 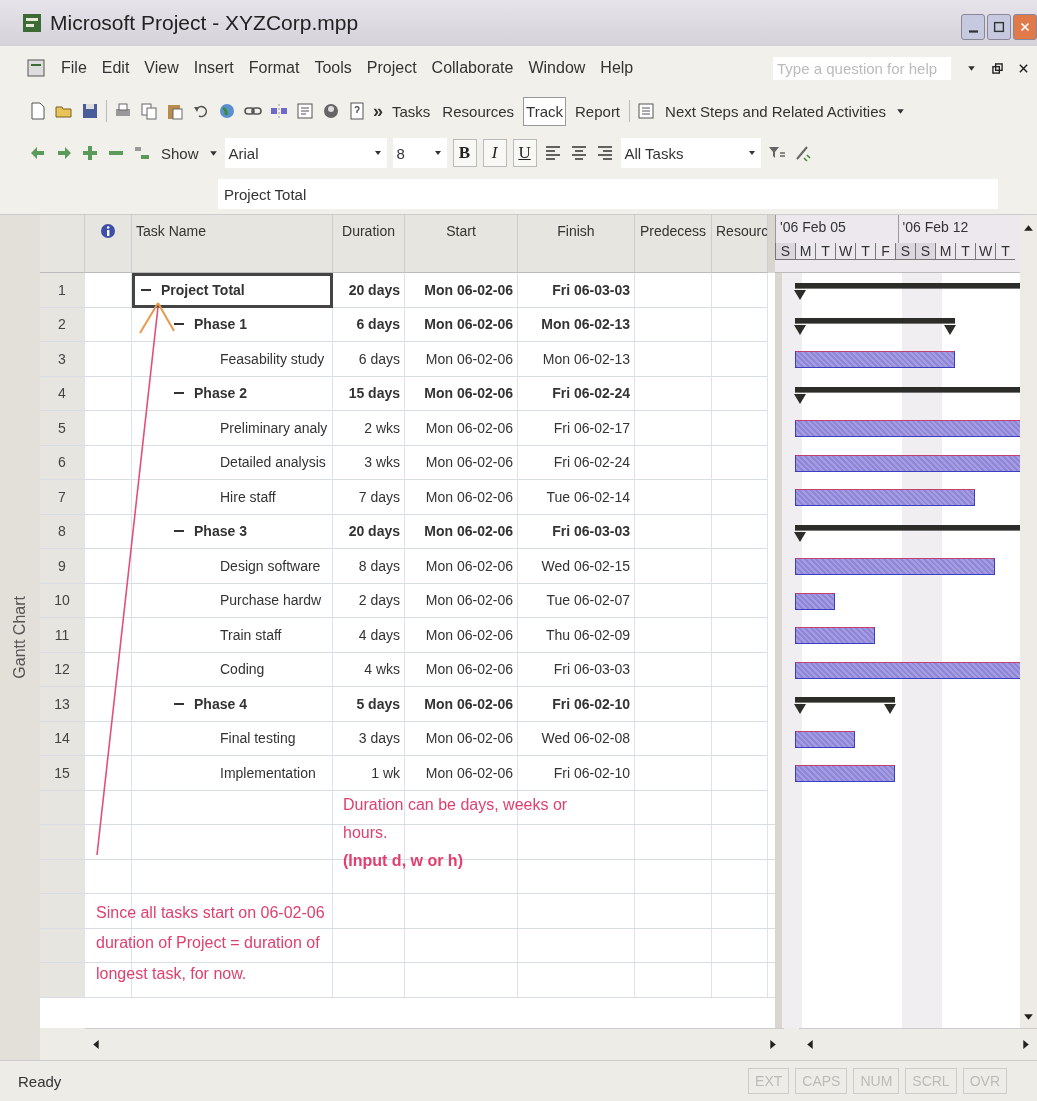 I want to click on task-name-cell: Phase 2, so click(x=232, y=393).